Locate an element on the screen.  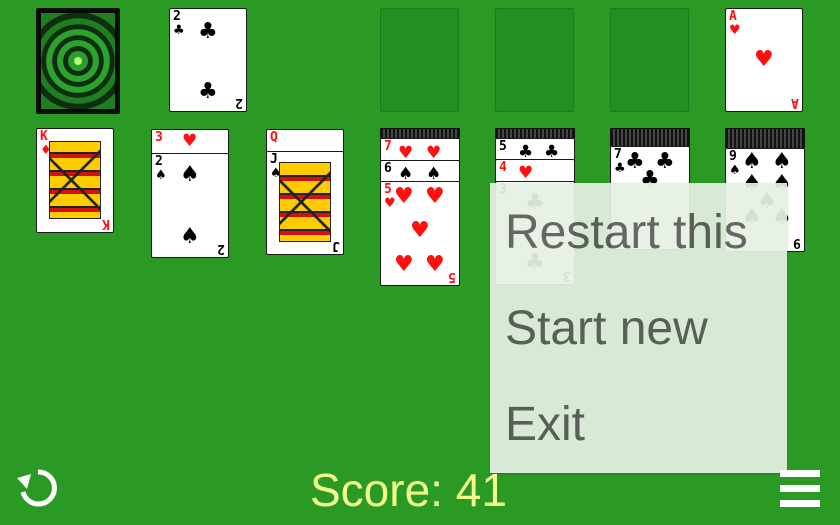
card-rank: 6 is located at coordinates (388, 168).